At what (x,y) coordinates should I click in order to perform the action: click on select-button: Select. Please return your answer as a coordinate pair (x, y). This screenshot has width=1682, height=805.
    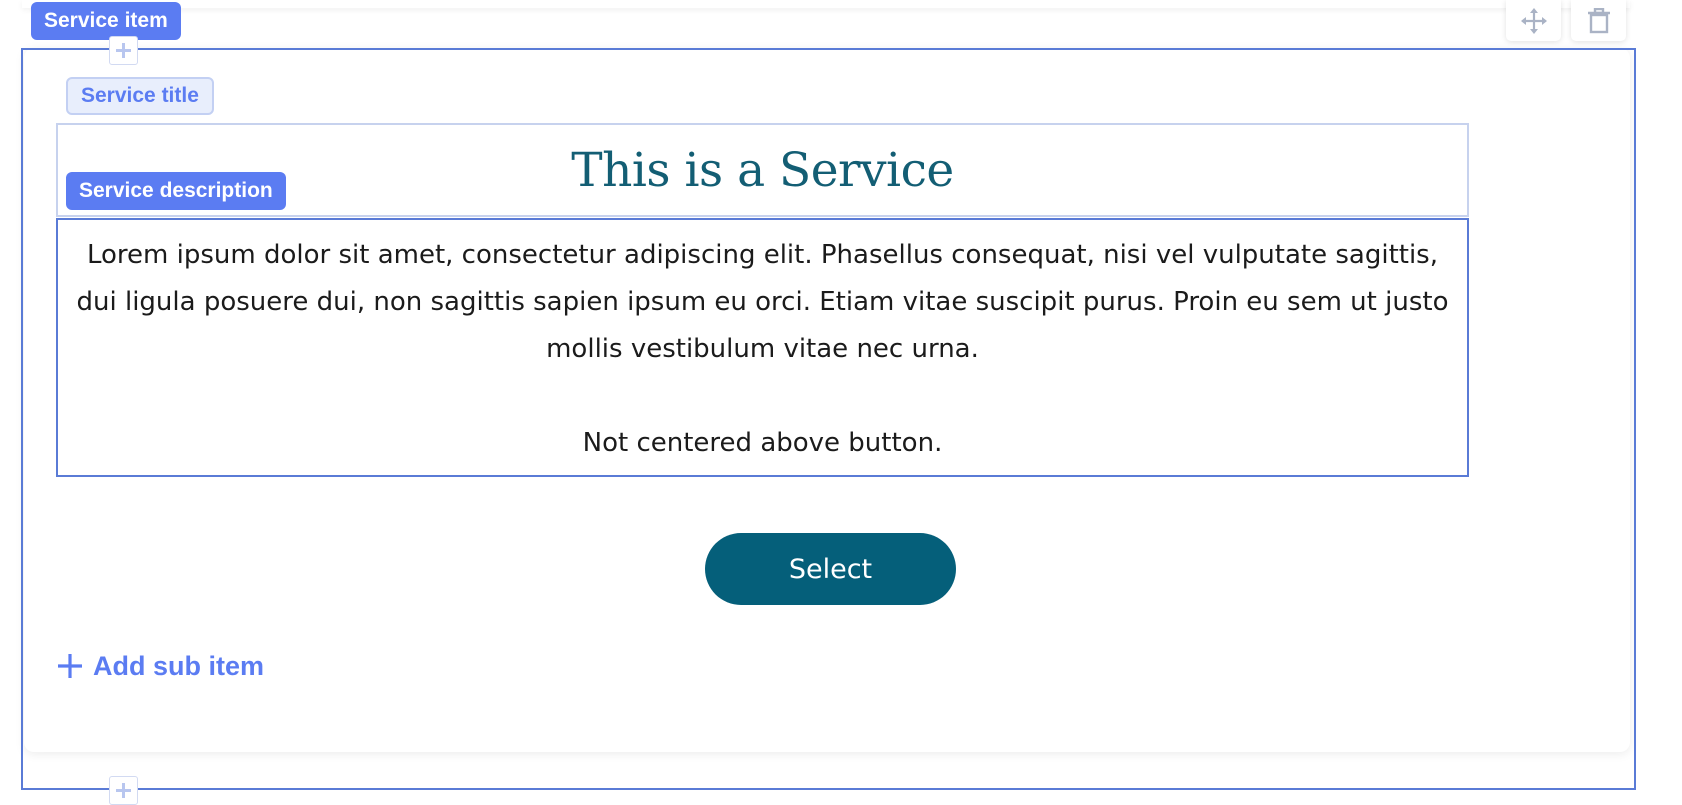
    Looking at the image, I should click on (830, 569).